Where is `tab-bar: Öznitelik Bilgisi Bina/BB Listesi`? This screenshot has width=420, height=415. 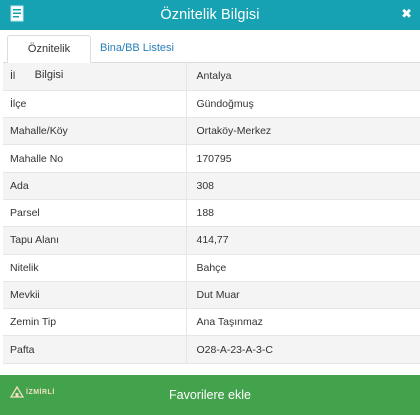
tab-bar: Öznitelik Bilgisi Bina/BB Listesi is located at coordinates (210, 55).